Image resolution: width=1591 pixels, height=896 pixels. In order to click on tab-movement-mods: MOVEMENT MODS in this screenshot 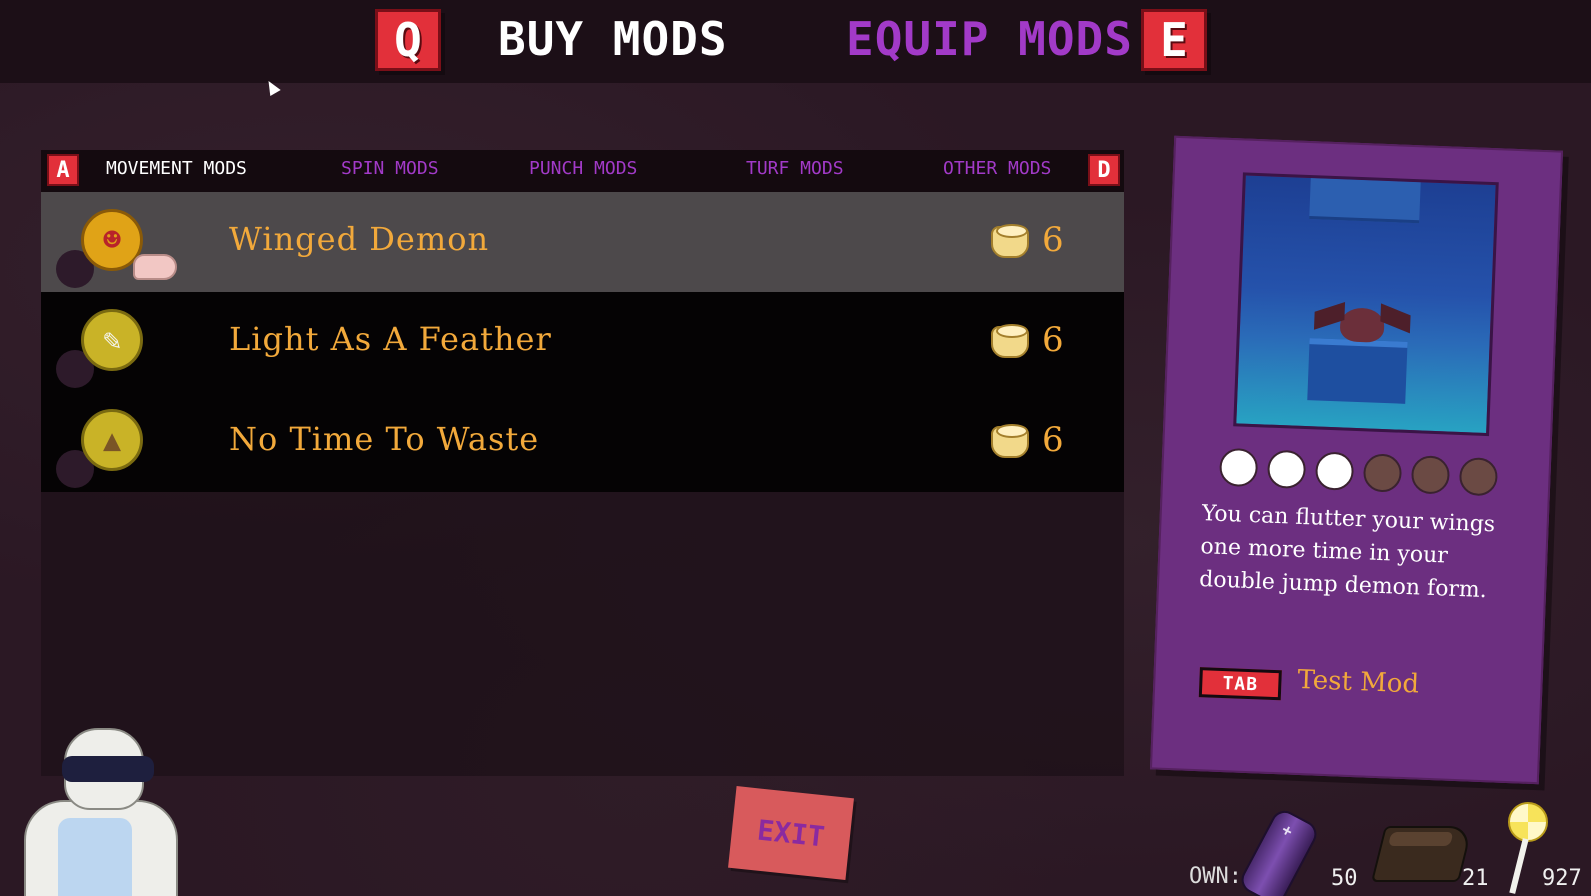, I will do `click(176, 168)`.